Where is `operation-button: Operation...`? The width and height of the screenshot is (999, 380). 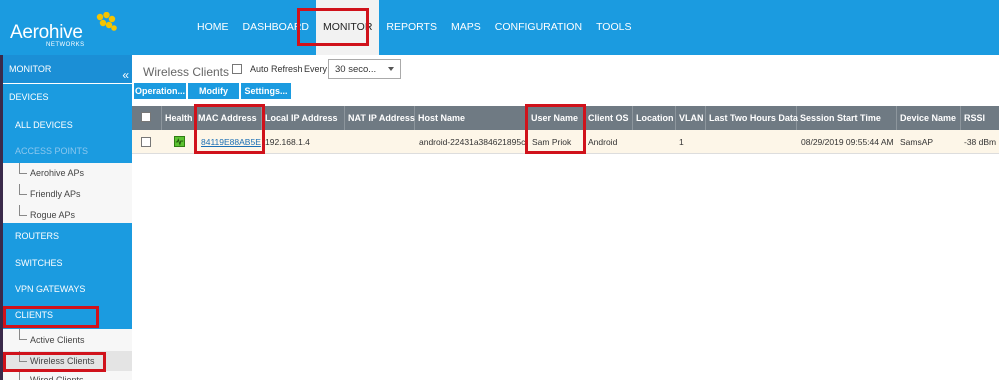 operation-button: Operation... is located at coordinates (160, 91).